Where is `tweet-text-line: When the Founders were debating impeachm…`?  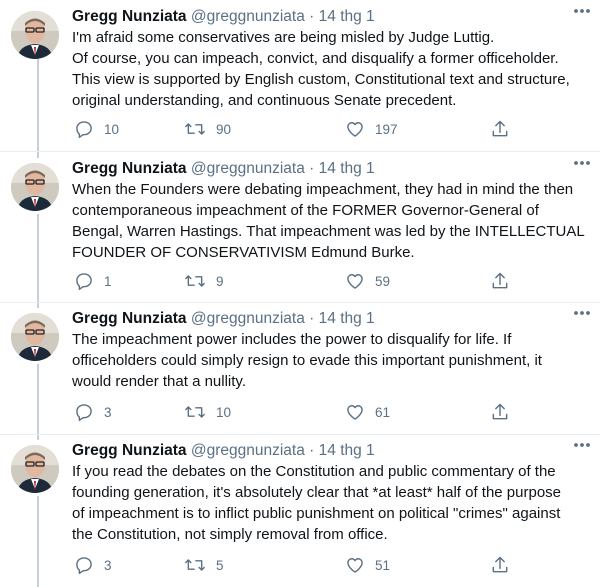 tweet-text-line: When the Founders were debating impeachm… is located at coordinates (323, 189).